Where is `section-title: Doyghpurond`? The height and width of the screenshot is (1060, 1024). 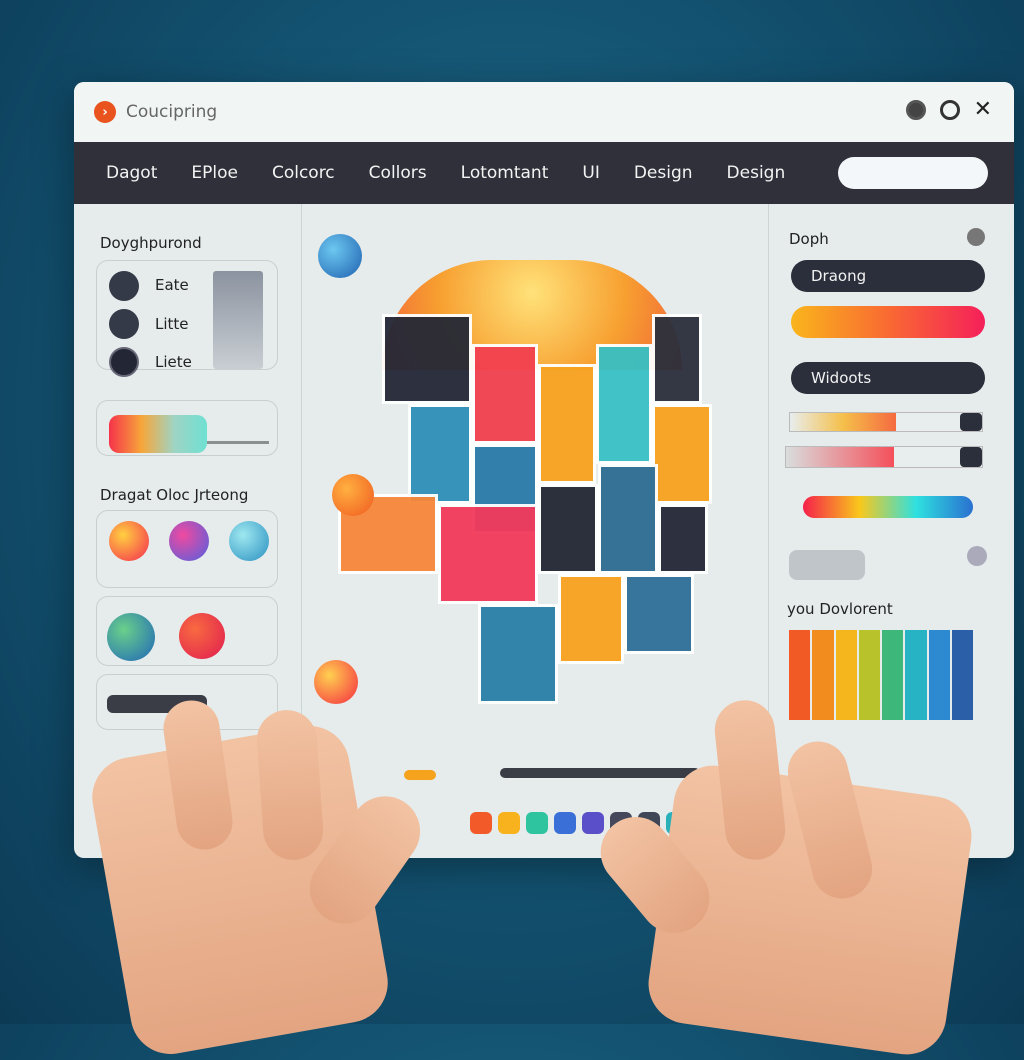
section-title: Doyghpurond is located at coordinates (151, 243).